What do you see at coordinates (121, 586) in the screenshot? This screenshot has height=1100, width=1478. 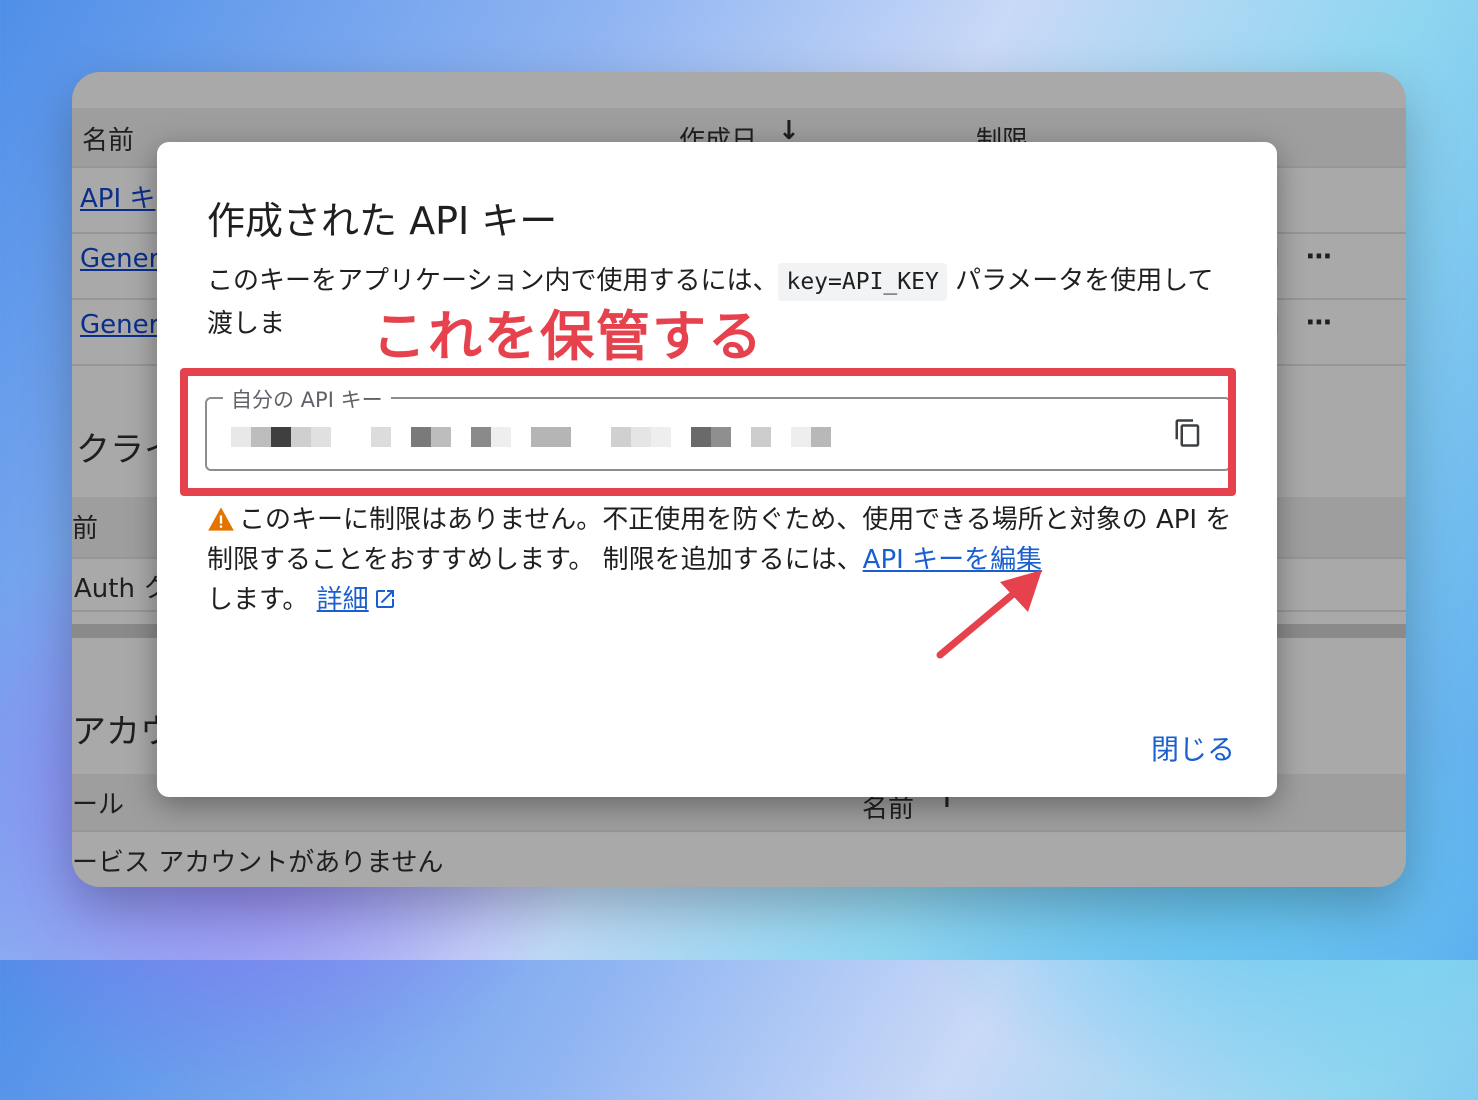 I see `table-row: Auth ク` at bounding box center [121, 586].